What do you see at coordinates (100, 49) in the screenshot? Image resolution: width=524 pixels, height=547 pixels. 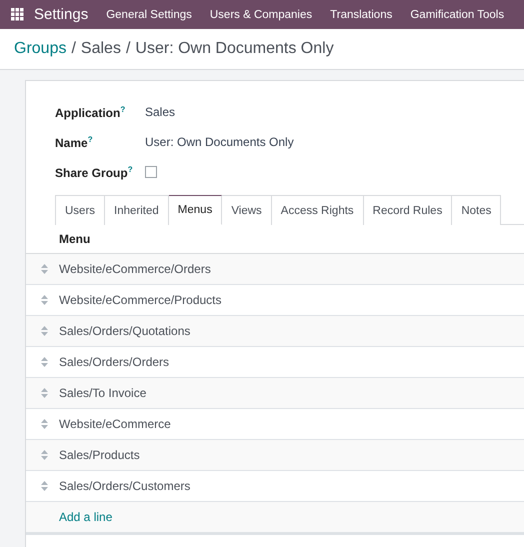 I see `breadcrumb-current: Sales` at bounding box center [100, 49].